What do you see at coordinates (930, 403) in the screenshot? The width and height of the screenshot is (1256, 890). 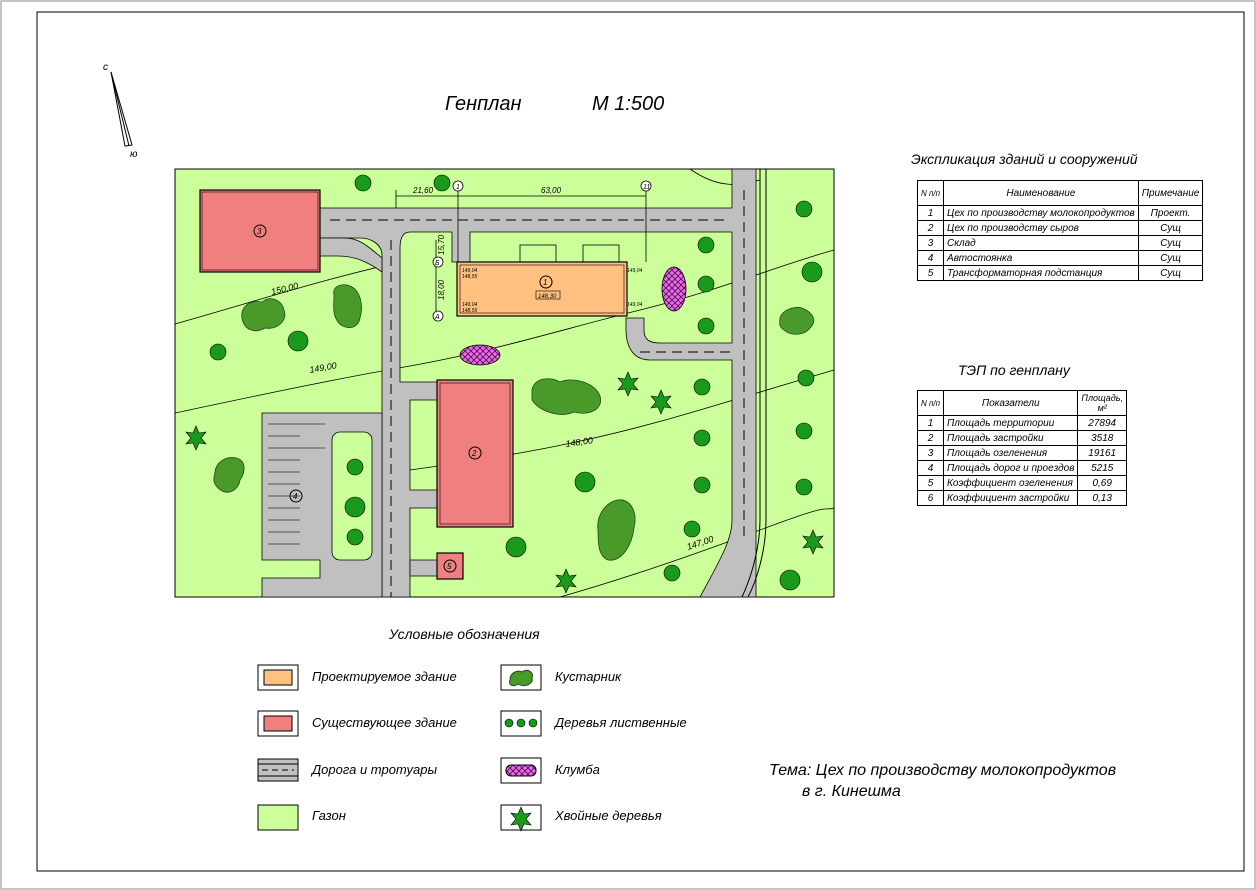 I see `tep-header-num: N п/п` at bounding box center [930, 403].